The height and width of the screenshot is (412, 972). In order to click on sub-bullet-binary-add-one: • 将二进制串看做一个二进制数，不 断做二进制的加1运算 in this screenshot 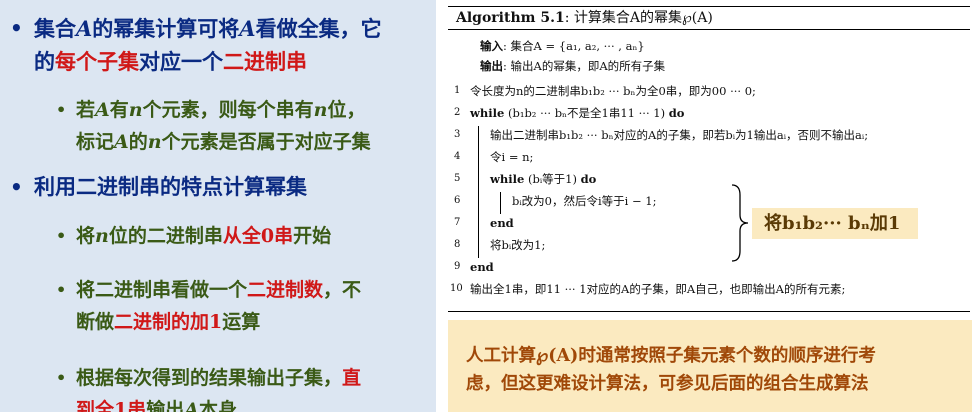, I will do `click(217, 306)`.